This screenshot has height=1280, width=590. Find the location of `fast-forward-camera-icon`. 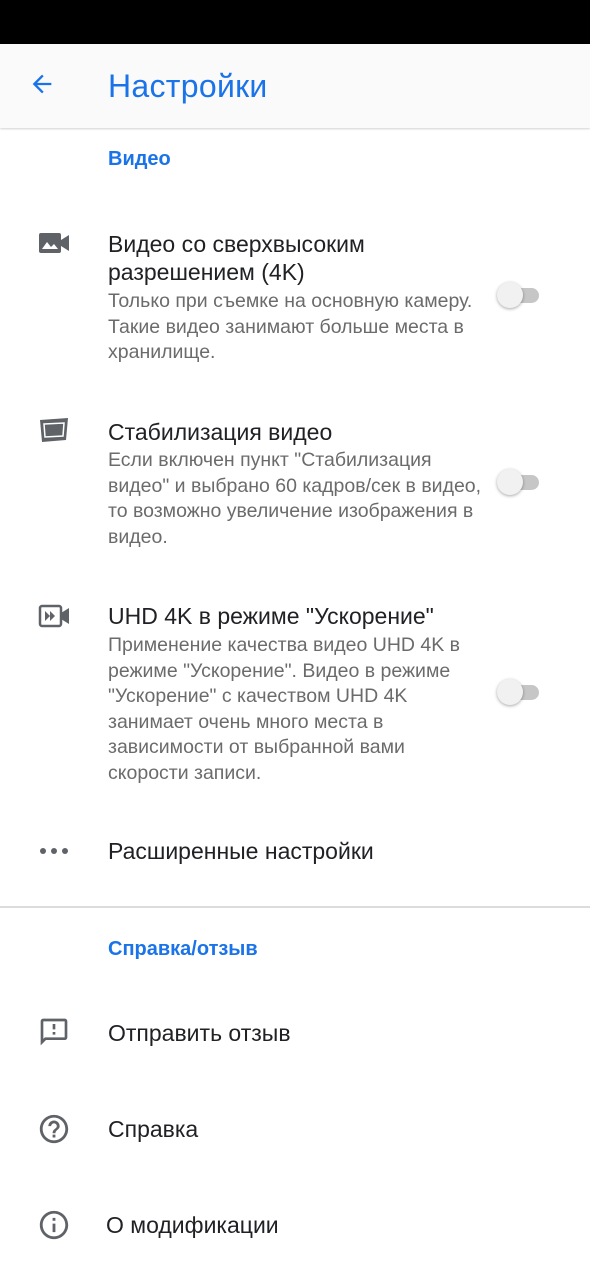

fast-forward-camera-icon is located at coordinates (54, 616).